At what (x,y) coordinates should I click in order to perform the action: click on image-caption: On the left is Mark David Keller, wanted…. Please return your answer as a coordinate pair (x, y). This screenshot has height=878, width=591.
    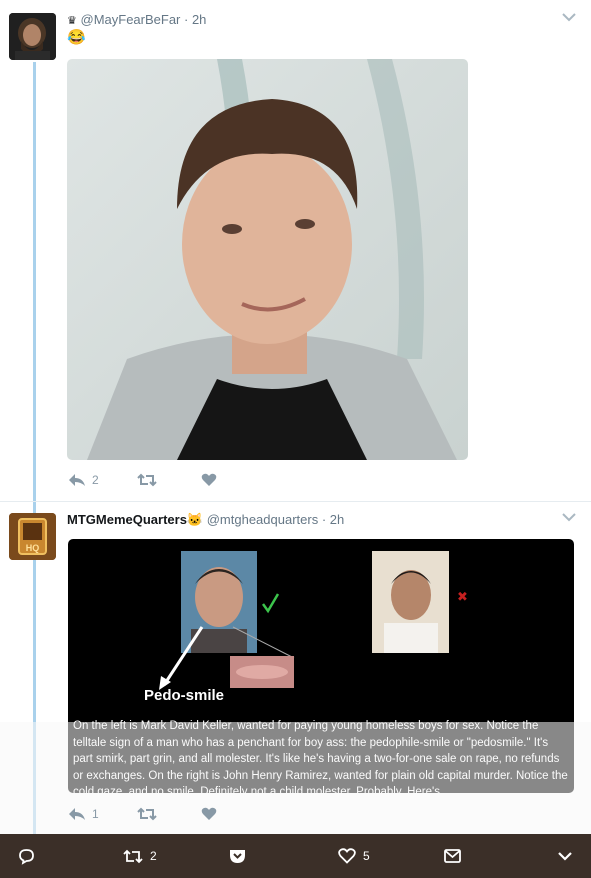
    Looking at the image, I should click on (320, 756).